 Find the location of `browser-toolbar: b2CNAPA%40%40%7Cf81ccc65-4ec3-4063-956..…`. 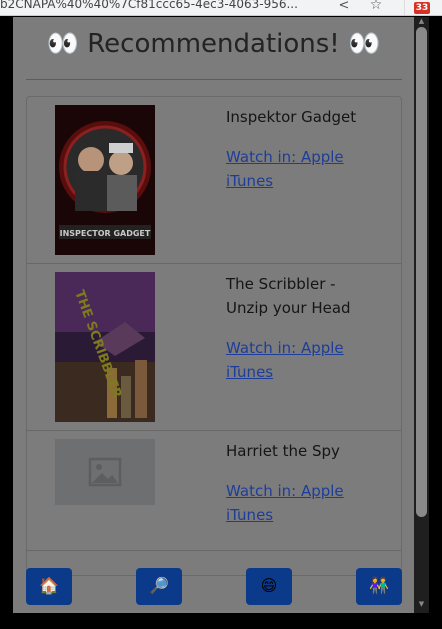

browser-toolbar: b2CNAPA%40%40%7Cf81ccc65-4ec3-4063-956..… is located at coordinates (221, 8).